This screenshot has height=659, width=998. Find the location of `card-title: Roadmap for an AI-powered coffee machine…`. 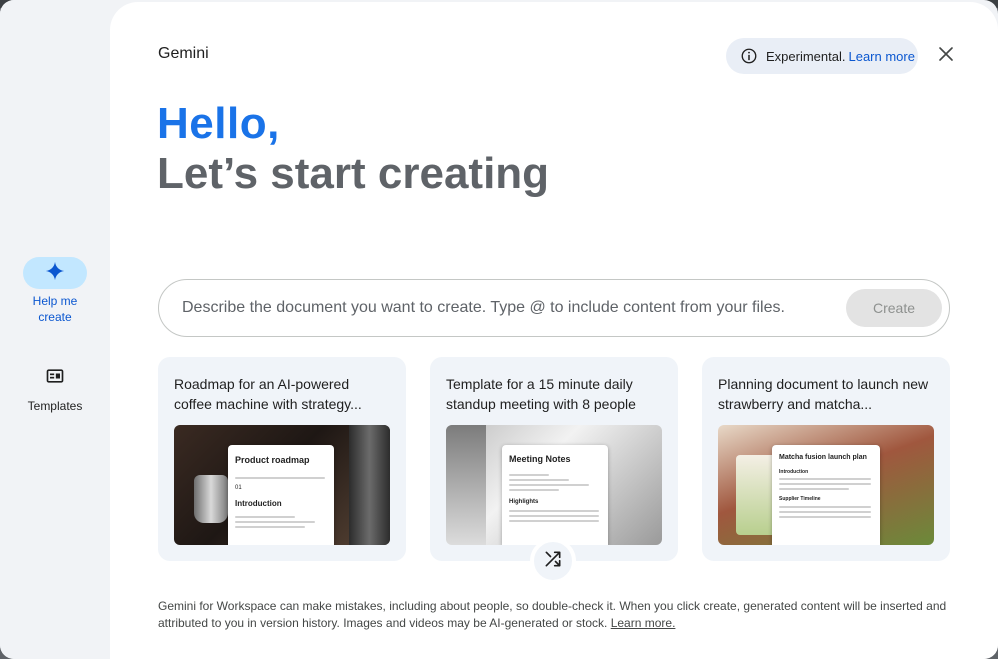

card-title: Roadmap for an AI-powered coffee machine… is located at coordinates (268, 394).